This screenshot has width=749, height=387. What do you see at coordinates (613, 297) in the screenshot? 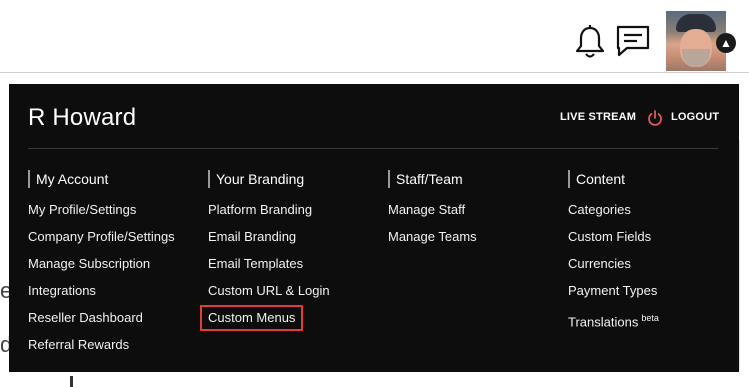
I see `menu-item-payment-types: Payment Types` at bounding box center [613, 297].